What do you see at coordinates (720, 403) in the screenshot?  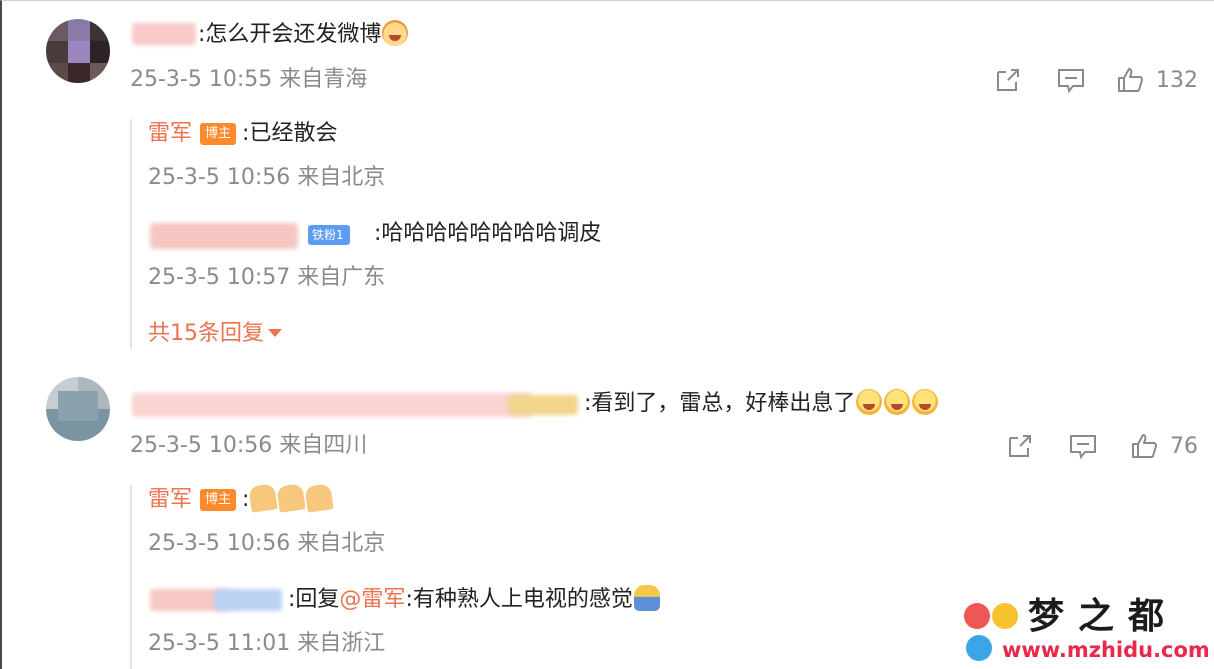 I see `comment-body: :看到了，雷总，好棒出息了` at bounding box center [720, 403].